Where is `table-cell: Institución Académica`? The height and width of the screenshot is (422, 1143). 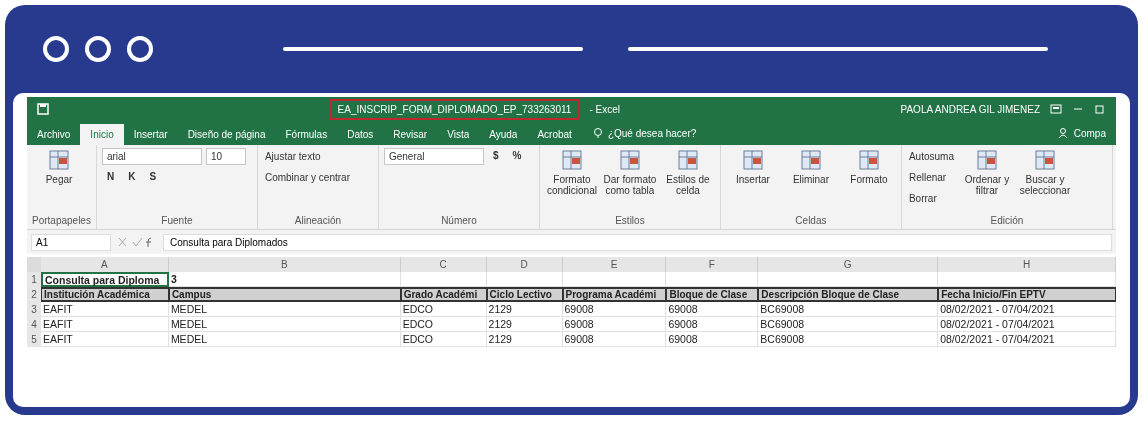 table-cell: Institución Académica is located at coordinates (105, 294).